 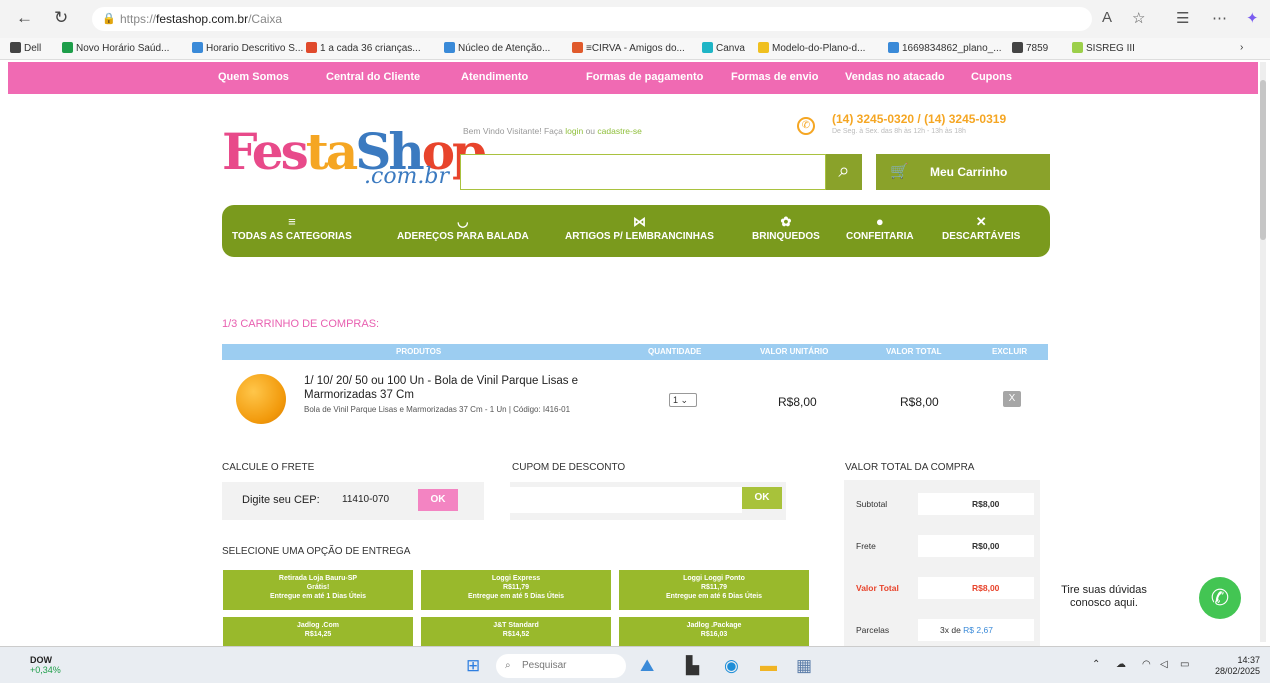 I want to click on summary-frete-row: Frete R$0,00, so click(x=942, y=546).